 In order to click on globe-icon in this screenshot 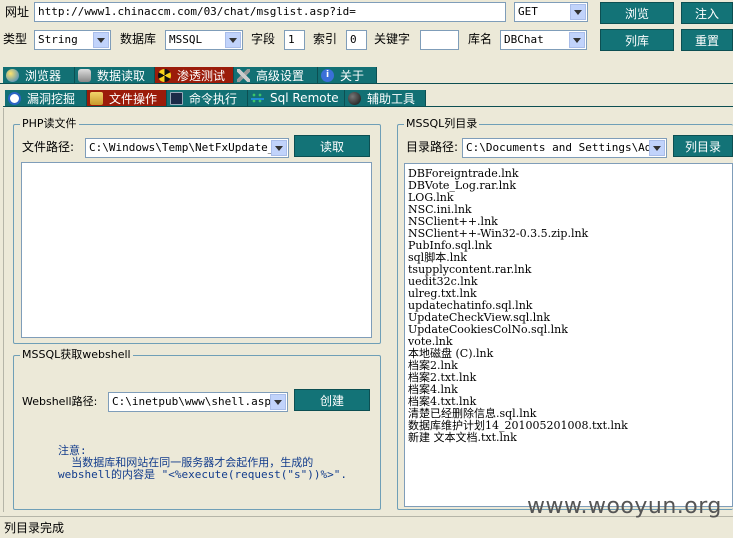, I will do `click(12, 75)`.